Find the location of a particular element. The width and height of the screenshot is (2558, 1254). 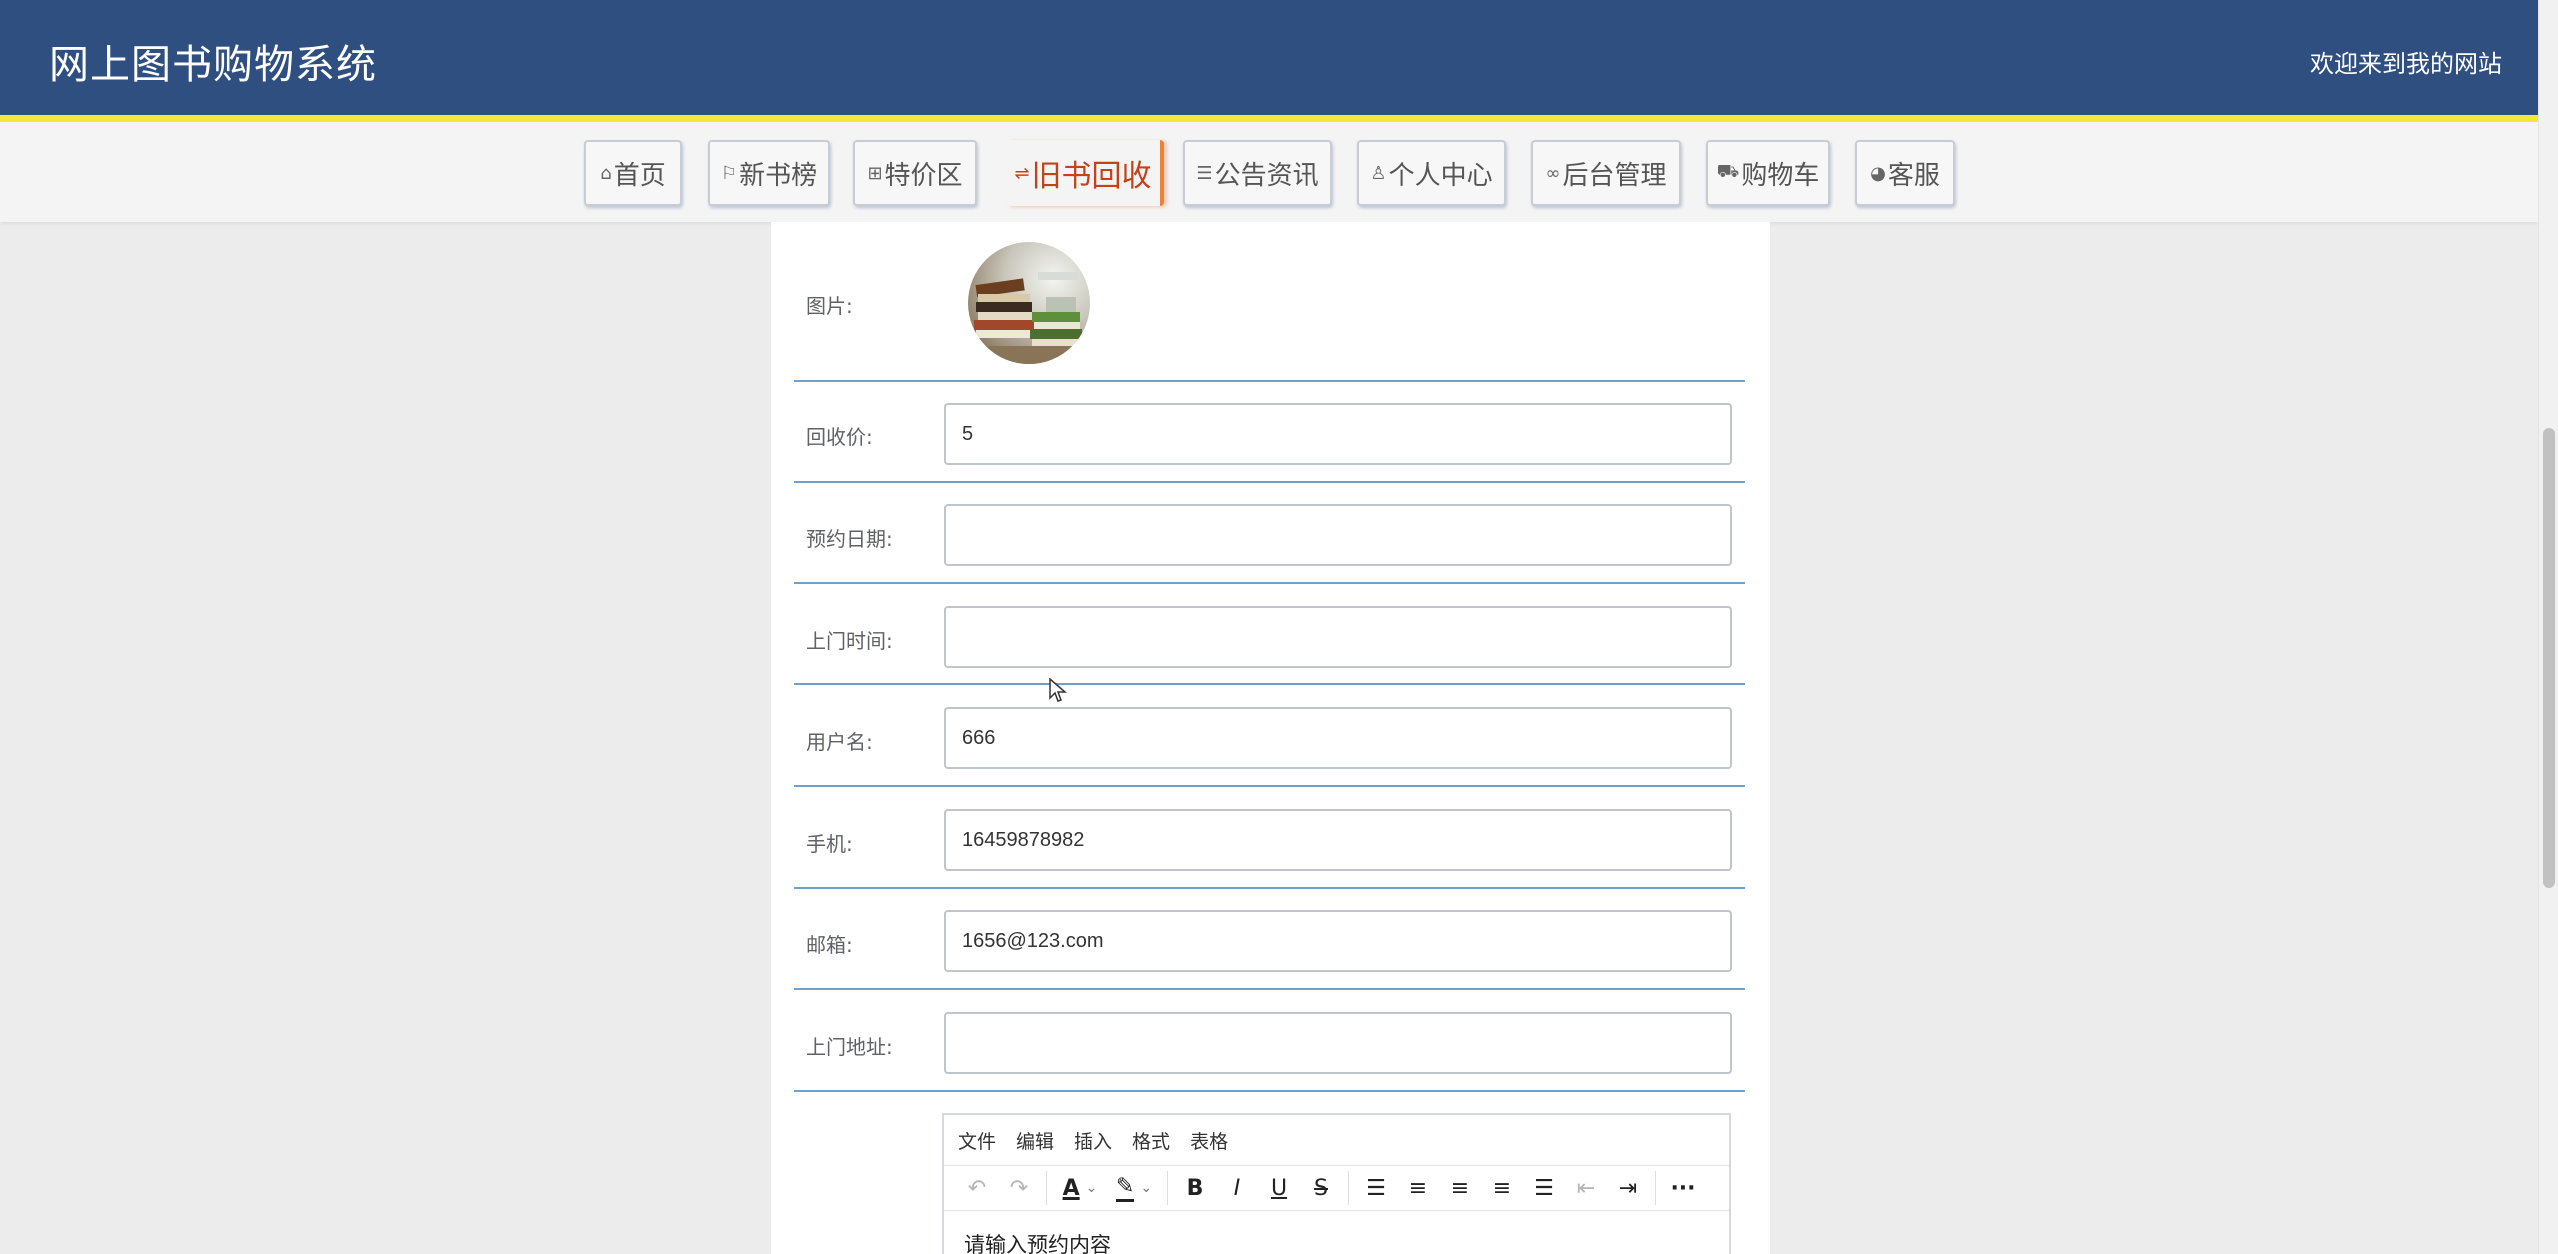

cart-icon: ⛟ is located at coordinates (1728, 171).